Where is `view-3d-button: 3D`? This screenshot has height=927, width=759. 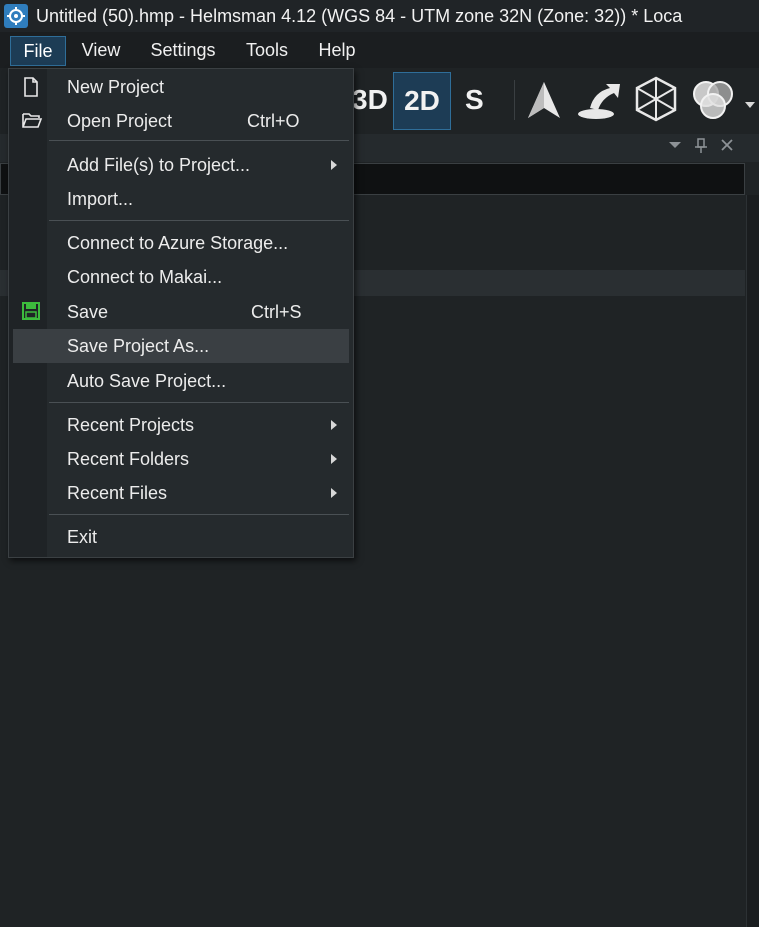 view-3d-button: 3D is located at coordinates (370, 100).